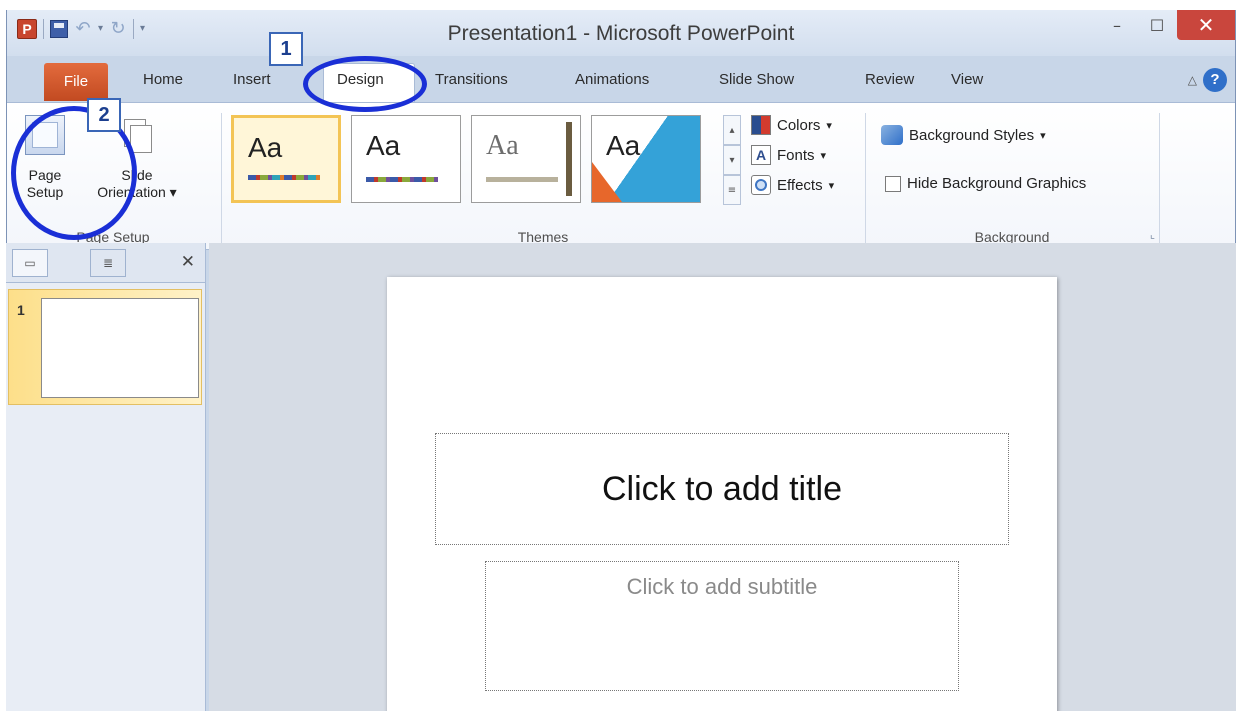  I want to click on gallery-down-icon: ▾, so click(732, 160).